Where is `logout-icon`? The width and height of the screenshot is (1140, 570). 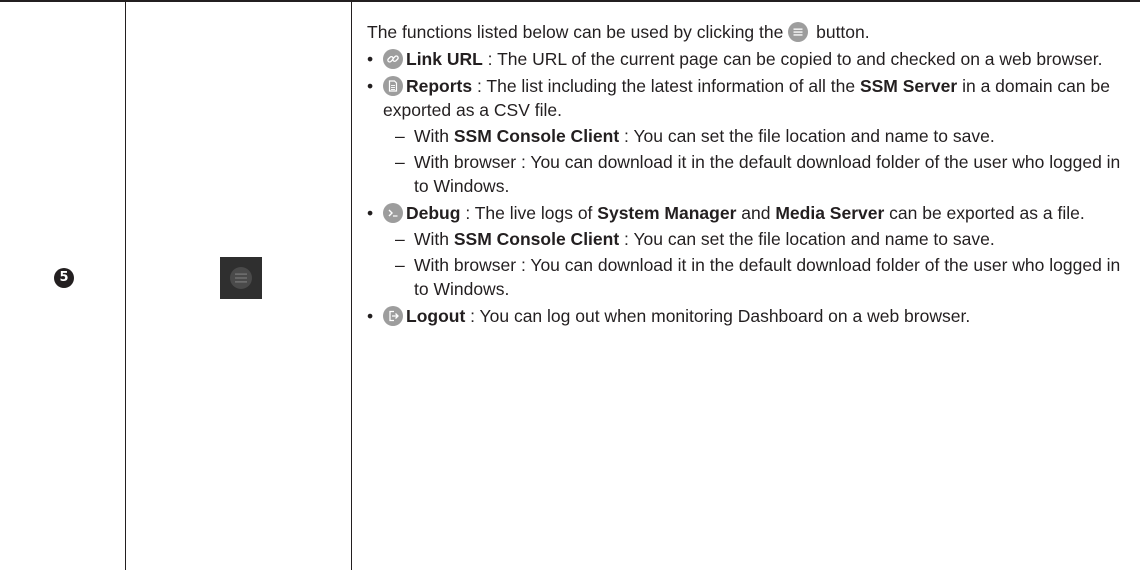
logout-icon is located at coordinates (393, 316).